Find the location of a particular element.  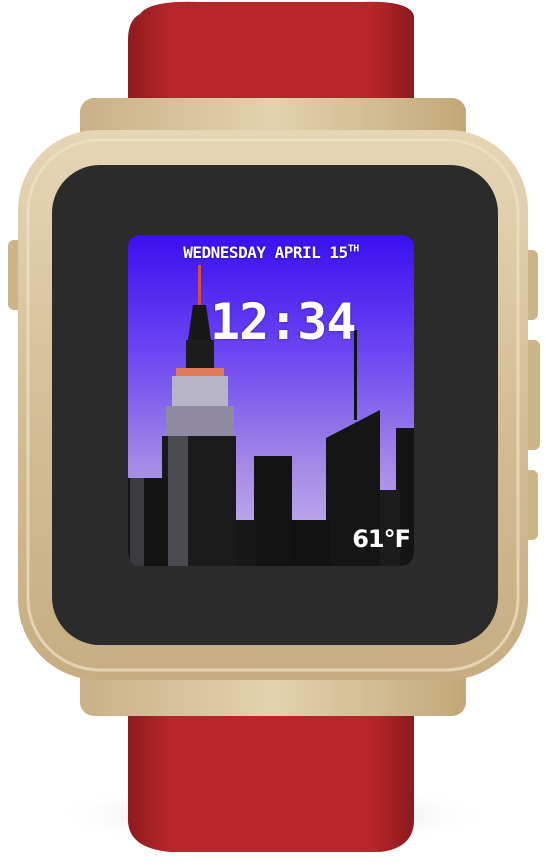

day-text: 15 is located at coordinates (338, 252).